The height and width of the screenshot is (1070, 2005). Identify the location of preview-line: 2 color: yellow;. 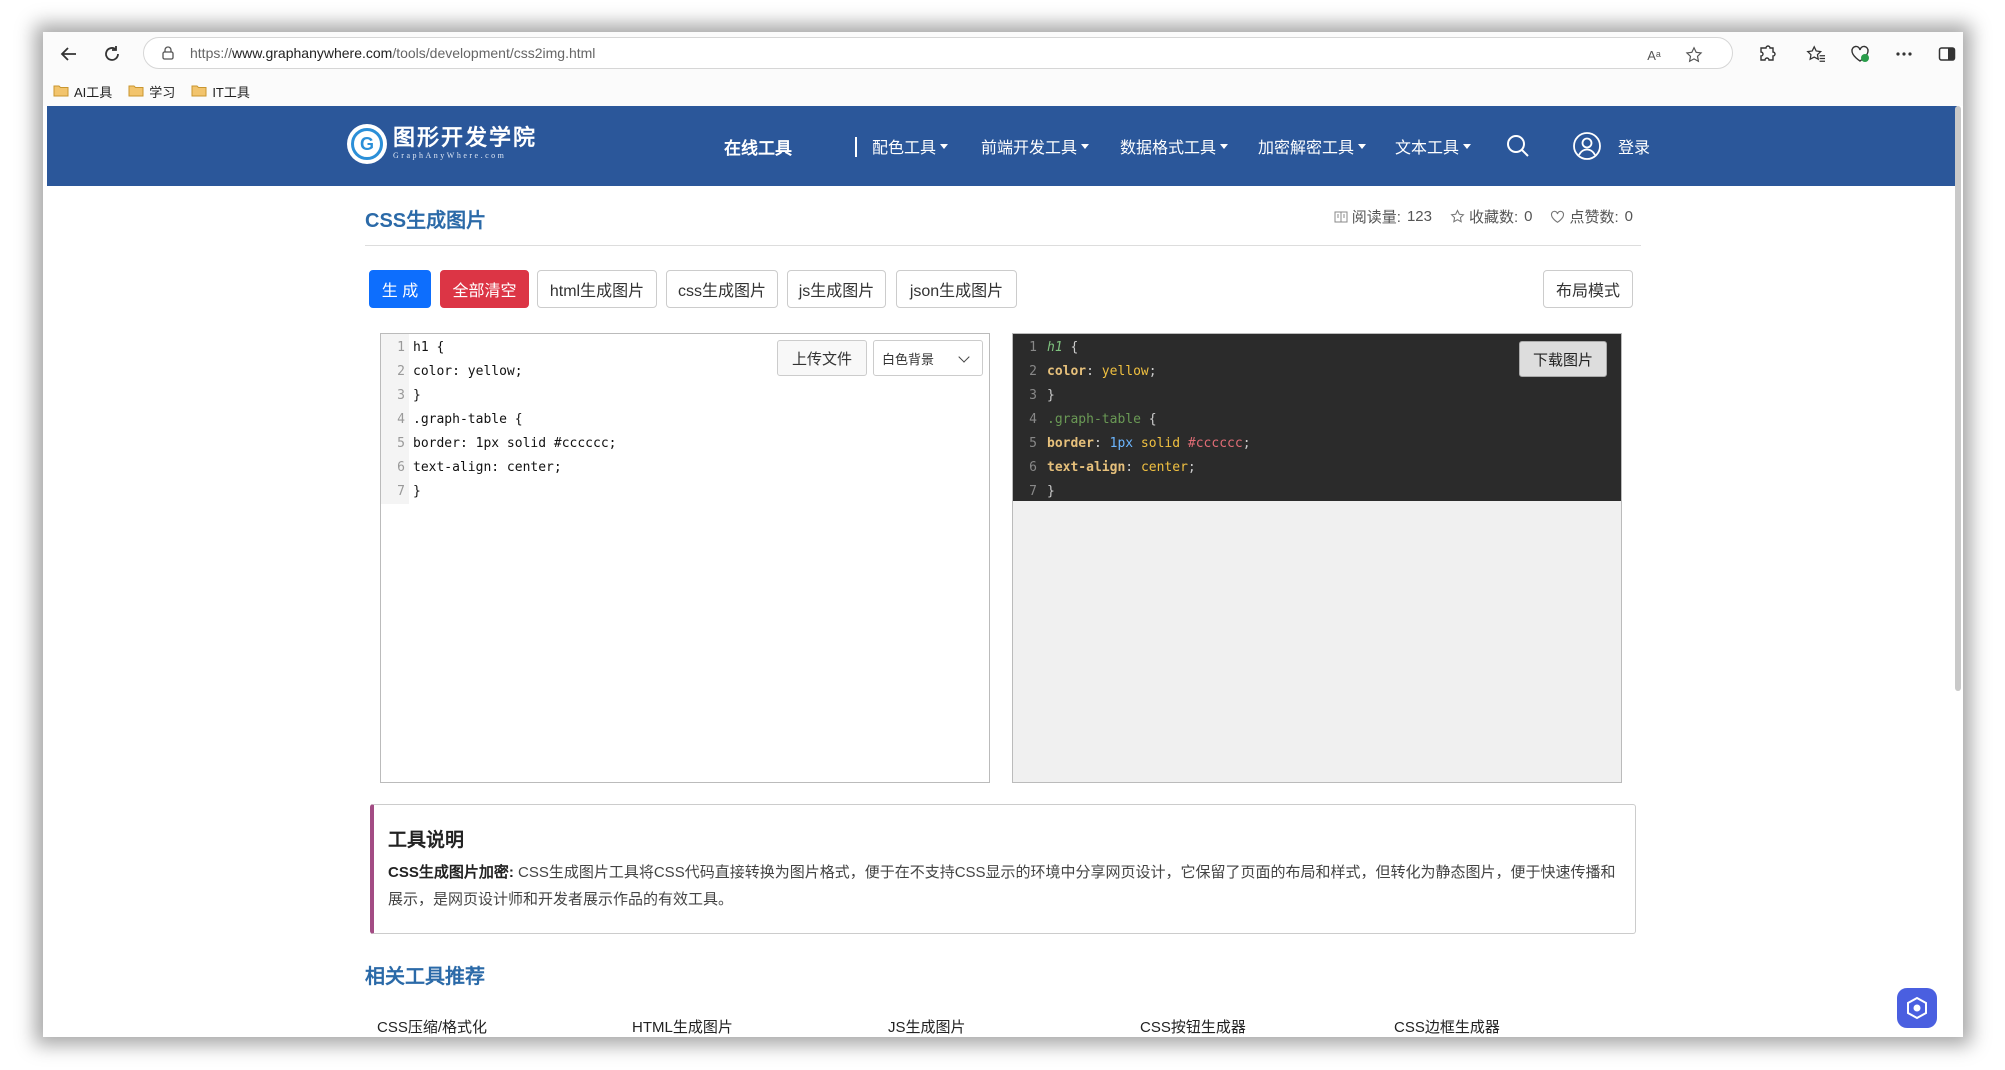
(1084, 376).